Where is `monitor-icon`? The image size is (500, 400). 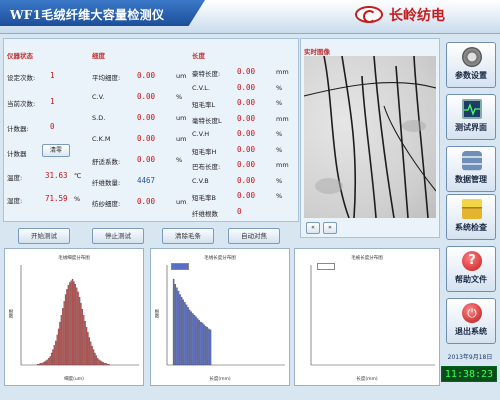
monitor-icon is located at coordinates (472, 109).